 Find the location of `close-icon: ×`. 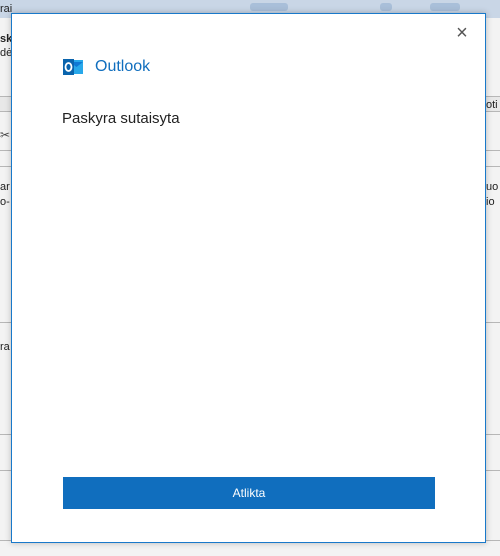

close-icon: × is located at coordinates (462, 33).